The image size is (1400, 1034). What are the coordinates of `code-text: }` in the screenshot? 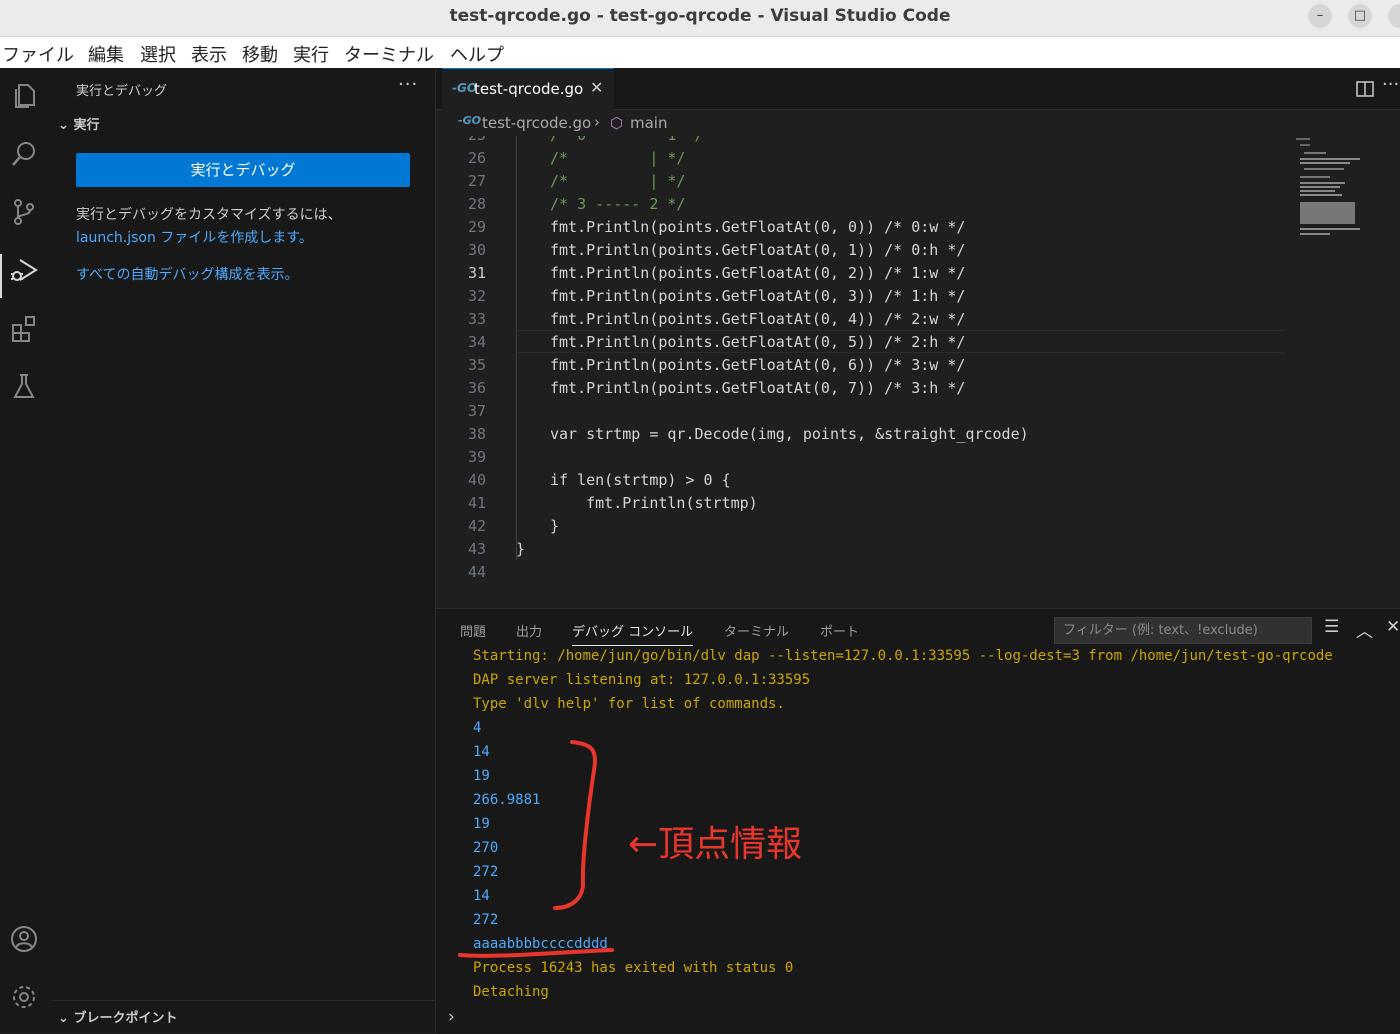 It's located at (555, 526).